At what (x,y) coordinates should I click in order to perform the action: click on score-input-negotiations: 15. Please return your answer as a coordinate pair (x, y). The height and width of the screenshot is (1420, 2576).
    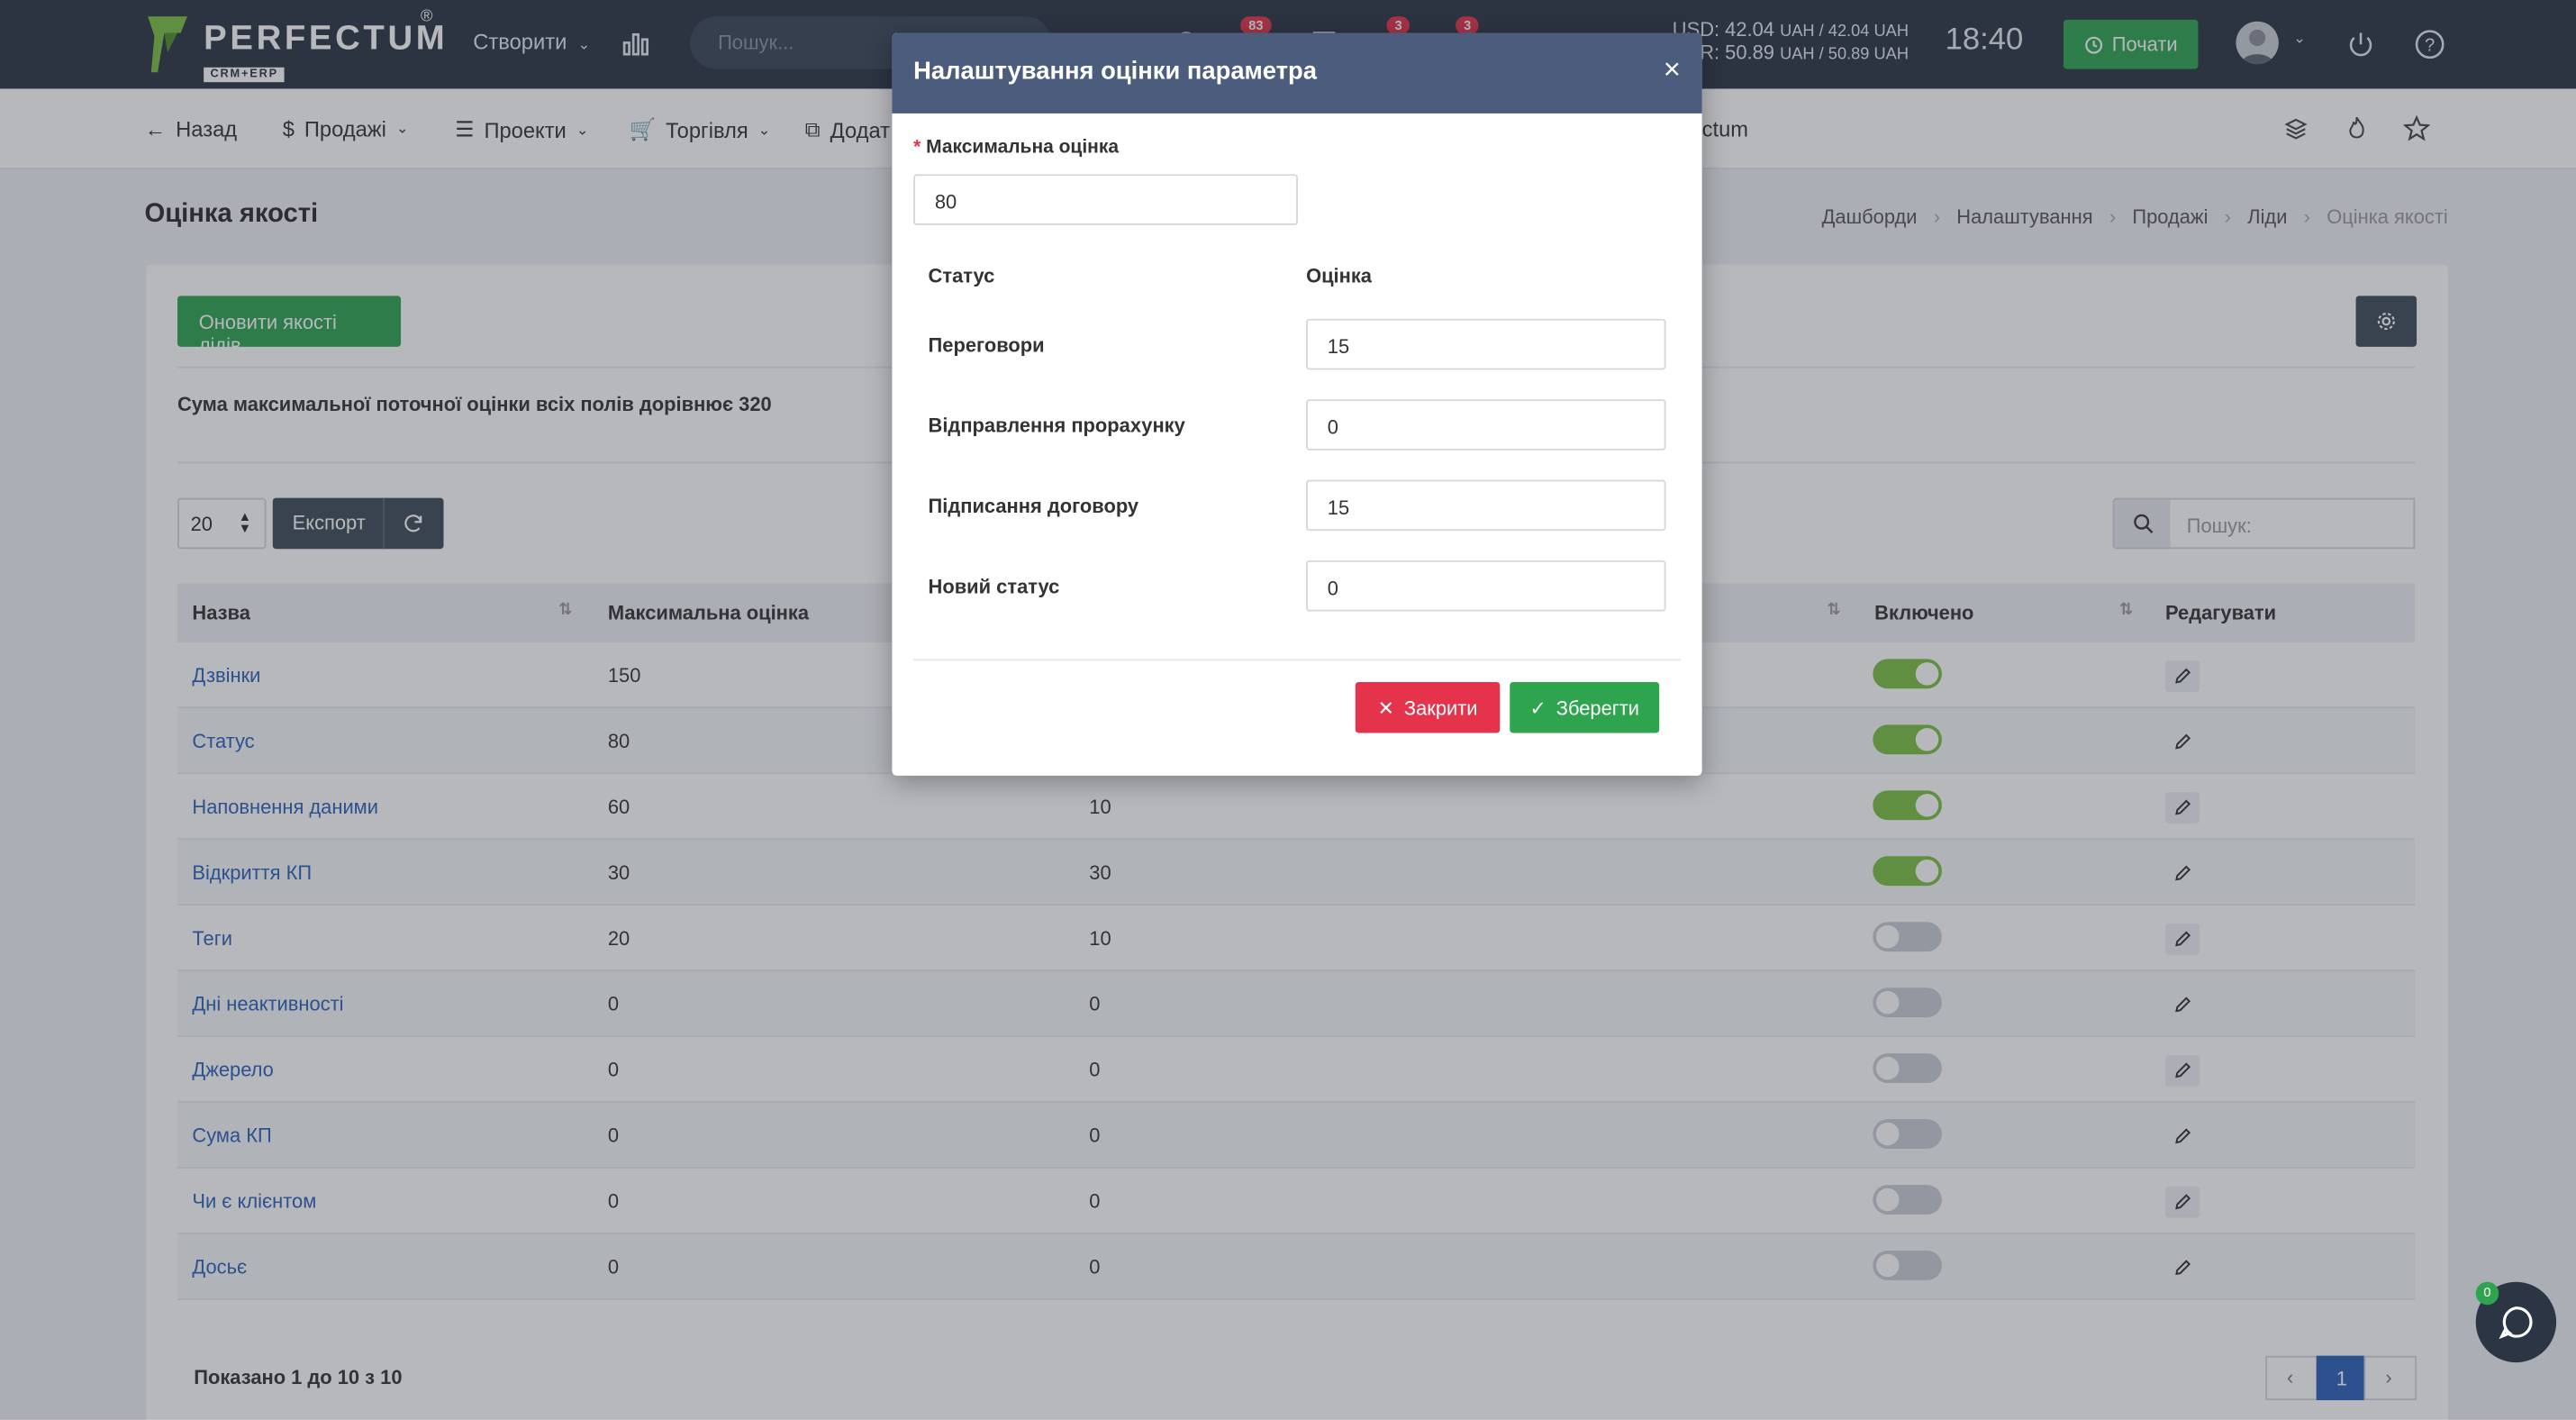
    Looking at the image, I should click on (1486, 344).